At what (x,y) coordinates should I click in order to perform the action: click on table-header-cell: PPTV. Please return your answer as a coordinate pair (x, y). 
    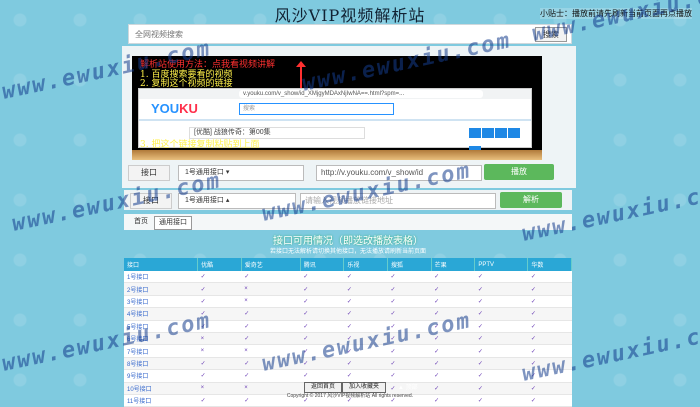
    Looking at the image, I should click on (501, 264).